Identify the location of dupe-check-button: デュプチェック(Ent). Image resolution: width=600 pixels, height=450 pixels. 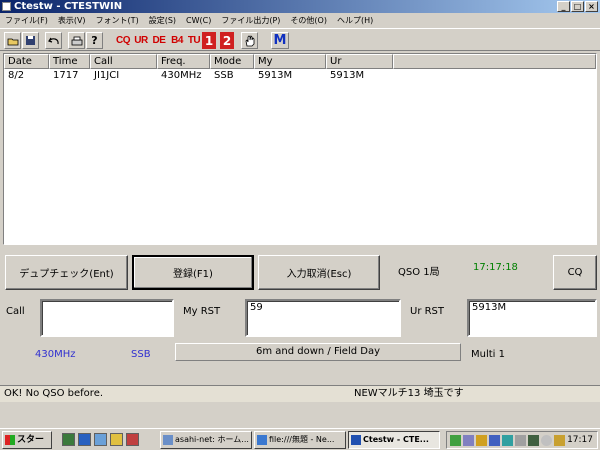
(66, 272).